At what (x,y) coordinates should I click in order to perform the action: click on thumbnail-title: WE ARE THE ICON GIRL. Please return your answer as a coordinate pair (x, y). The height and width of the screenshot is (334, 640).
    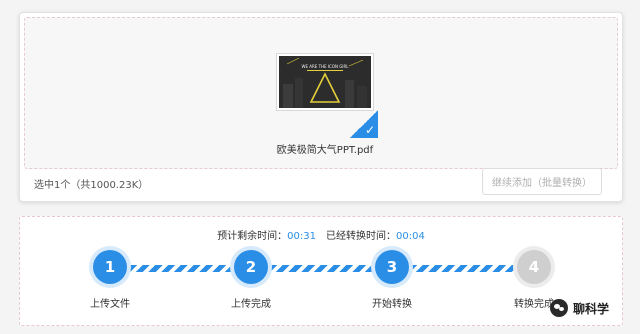
    Looking at the image, I should click on (326, 66).